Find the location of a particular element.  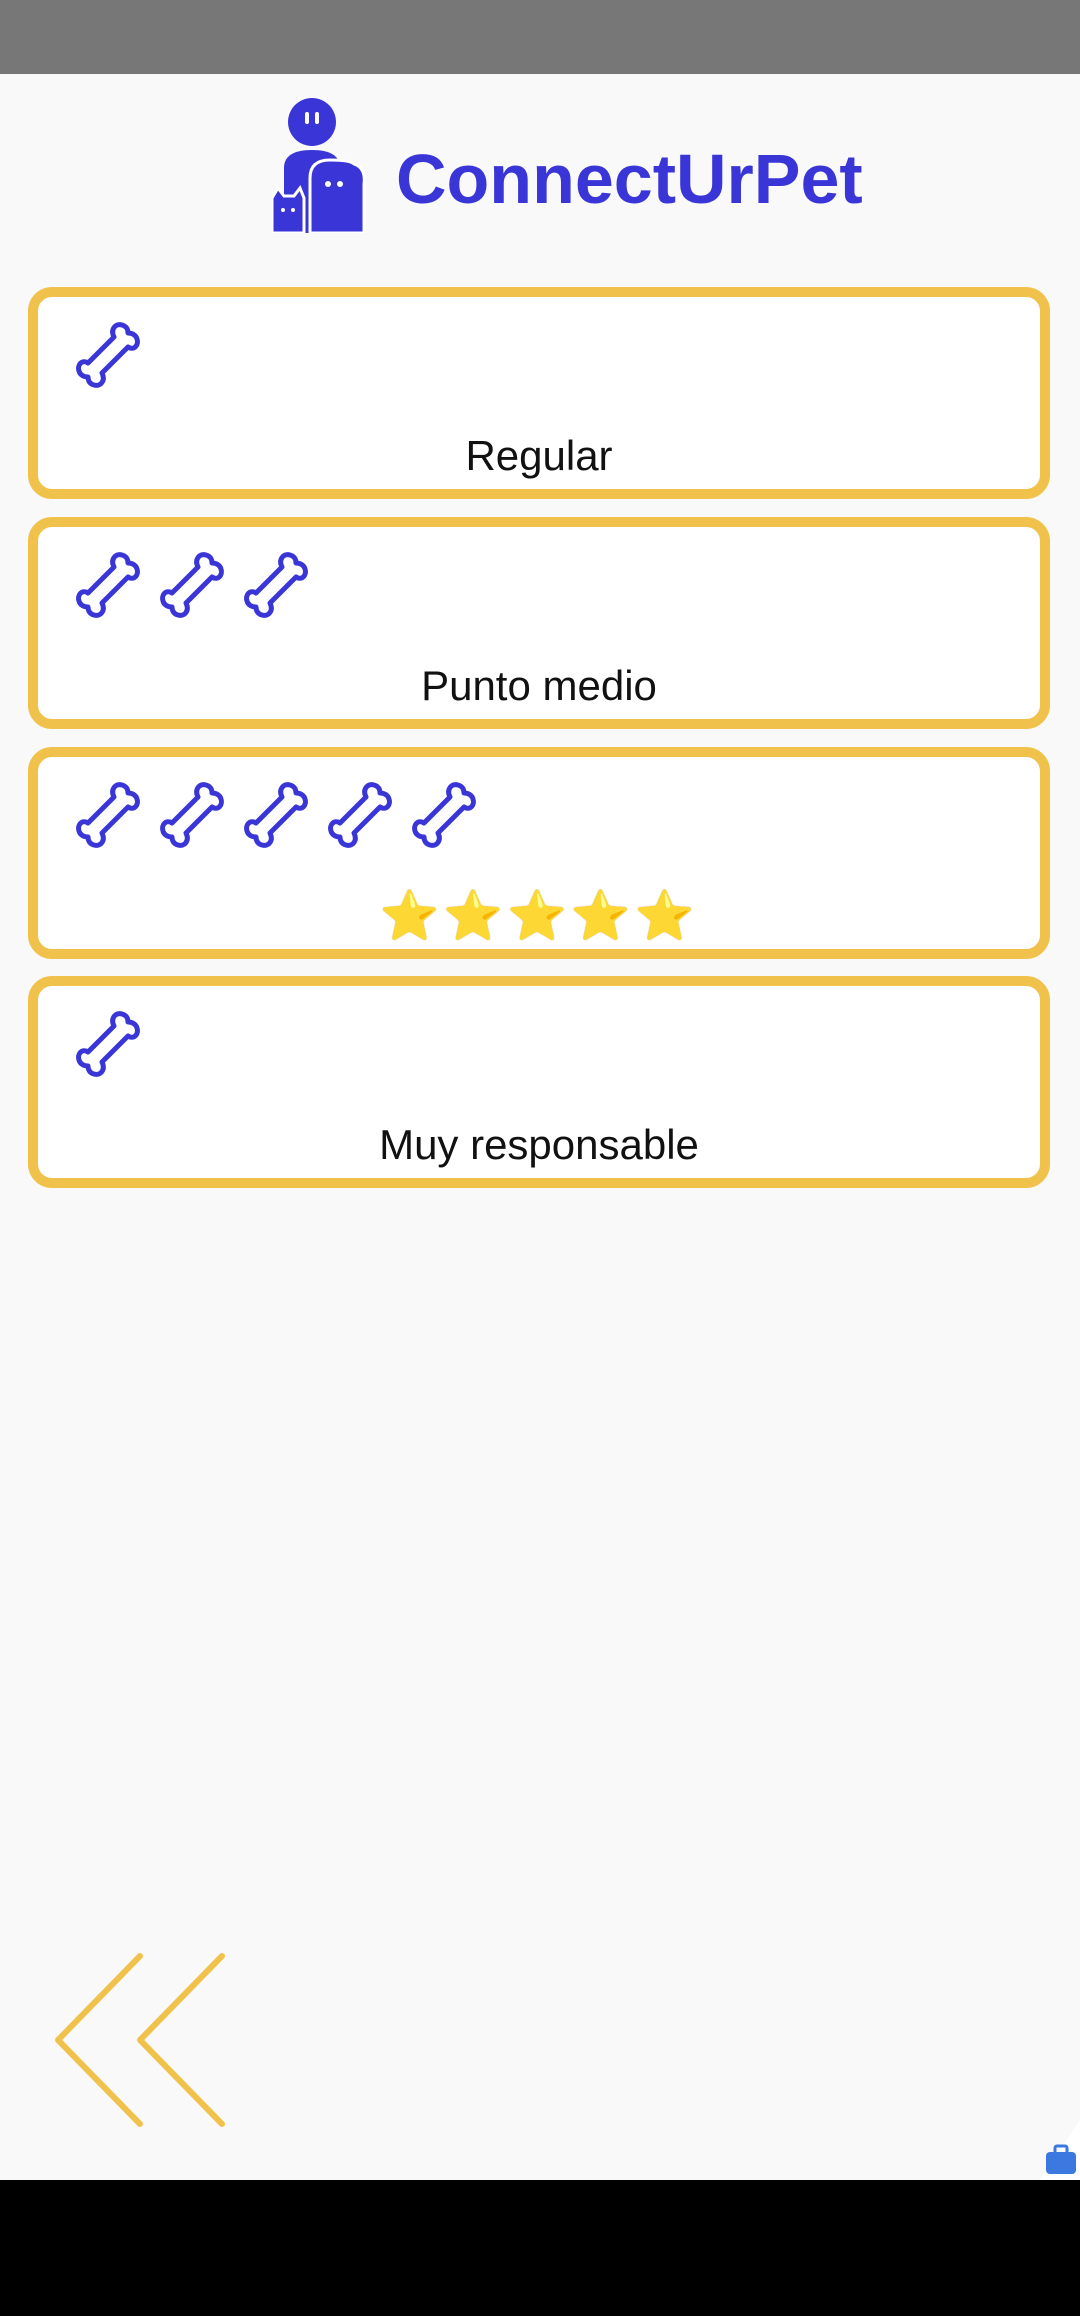

status-bar is located at coordinates (540, 37).